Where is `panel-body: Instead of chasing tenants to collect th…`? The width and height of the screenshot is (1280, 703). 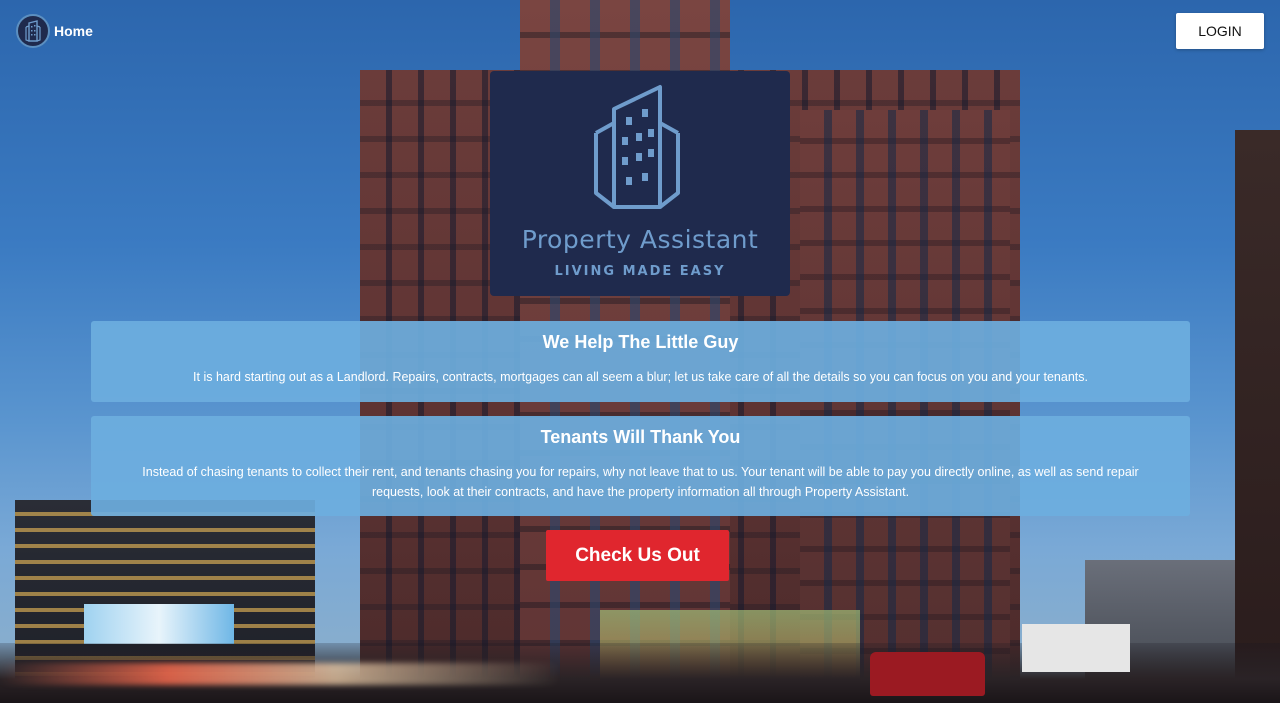 panel-body: Instead of chasing tenants to collect th… is located at coordinates (640, 482).